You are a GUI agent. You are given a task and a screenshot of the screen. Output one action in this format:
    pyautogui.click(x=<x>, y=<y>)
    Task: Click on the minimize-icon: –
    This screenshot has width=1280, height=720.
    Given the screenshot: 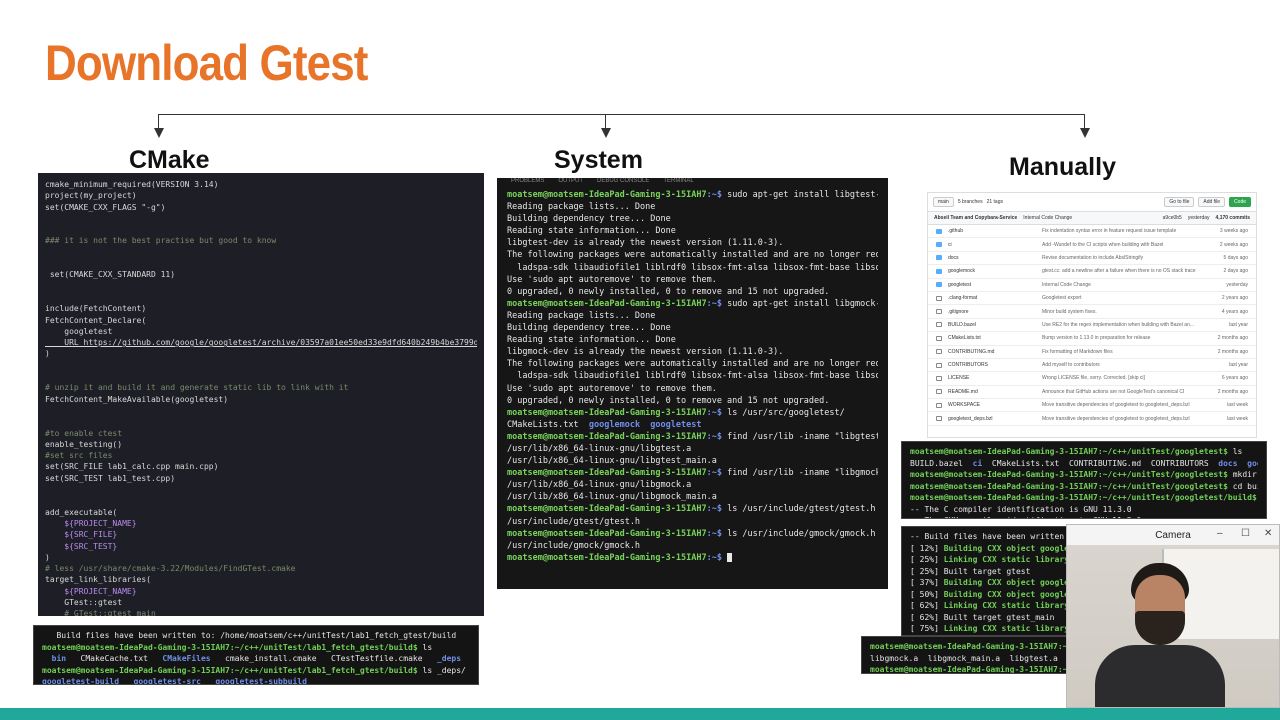 What is the action you would take?
    pyautogui.click(x=1220, y=533)
    